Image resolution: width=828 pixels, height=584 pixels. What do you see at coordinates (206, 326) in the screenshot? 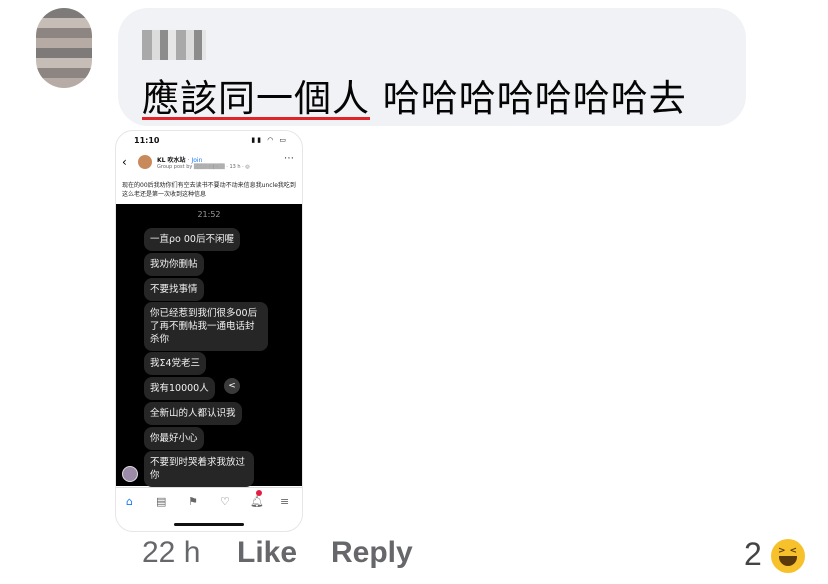
I see `chat-message: 你已经惹到我们很多00后了再不删帖我一通电话封杀你` at bounding box center [206, 326].